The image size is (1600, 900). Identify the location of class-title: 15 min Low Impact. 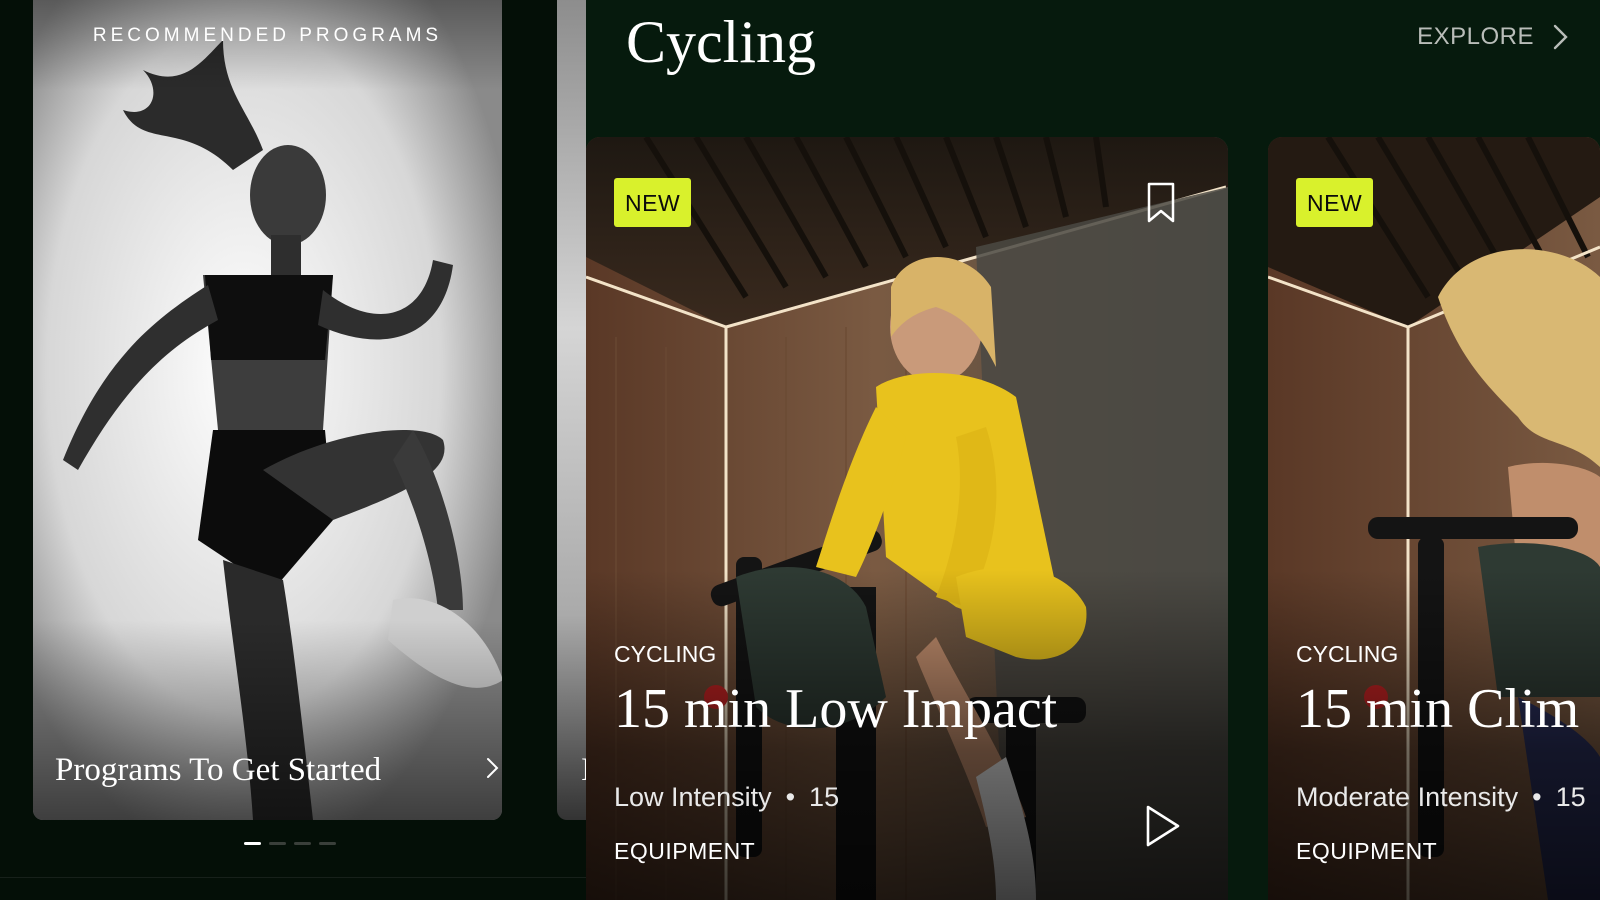
(836, 709).